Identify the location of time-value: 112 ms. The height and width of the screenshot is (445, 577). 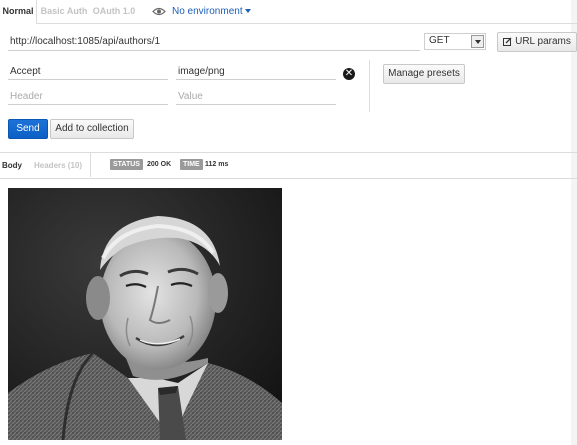
(217, 164).